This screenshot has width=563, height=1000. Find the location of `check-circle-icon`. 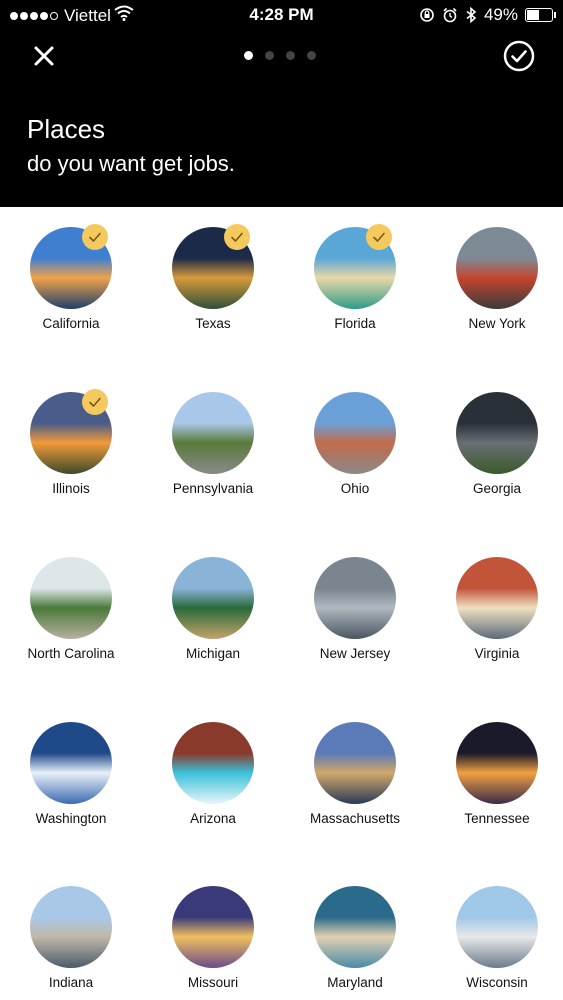

check-circle-icon is located at coordinates (519, 56).